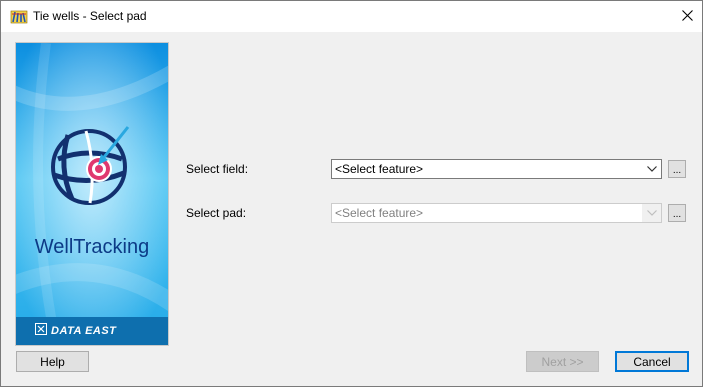 This screenshot has width=703, height=387. Describe the element at coordinates (652, 361) in the screenshot. I see `cancel-button: Cancel` at that location.